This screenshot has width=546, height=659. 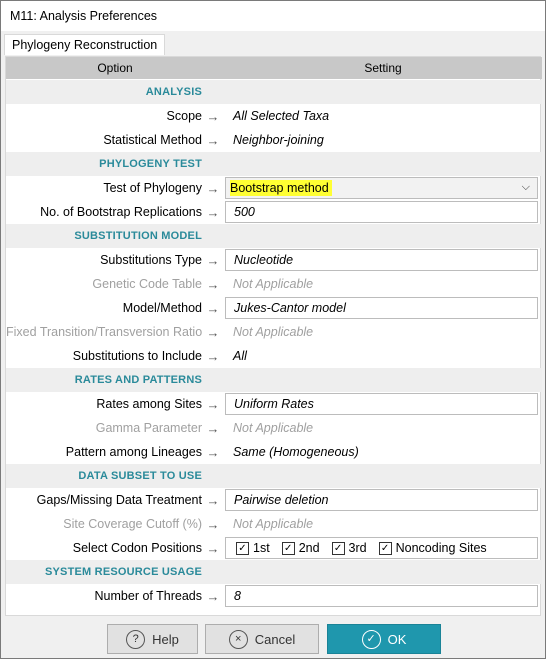 I want to click on option-label: Genetic Code Table, so click(x=147, y=284).